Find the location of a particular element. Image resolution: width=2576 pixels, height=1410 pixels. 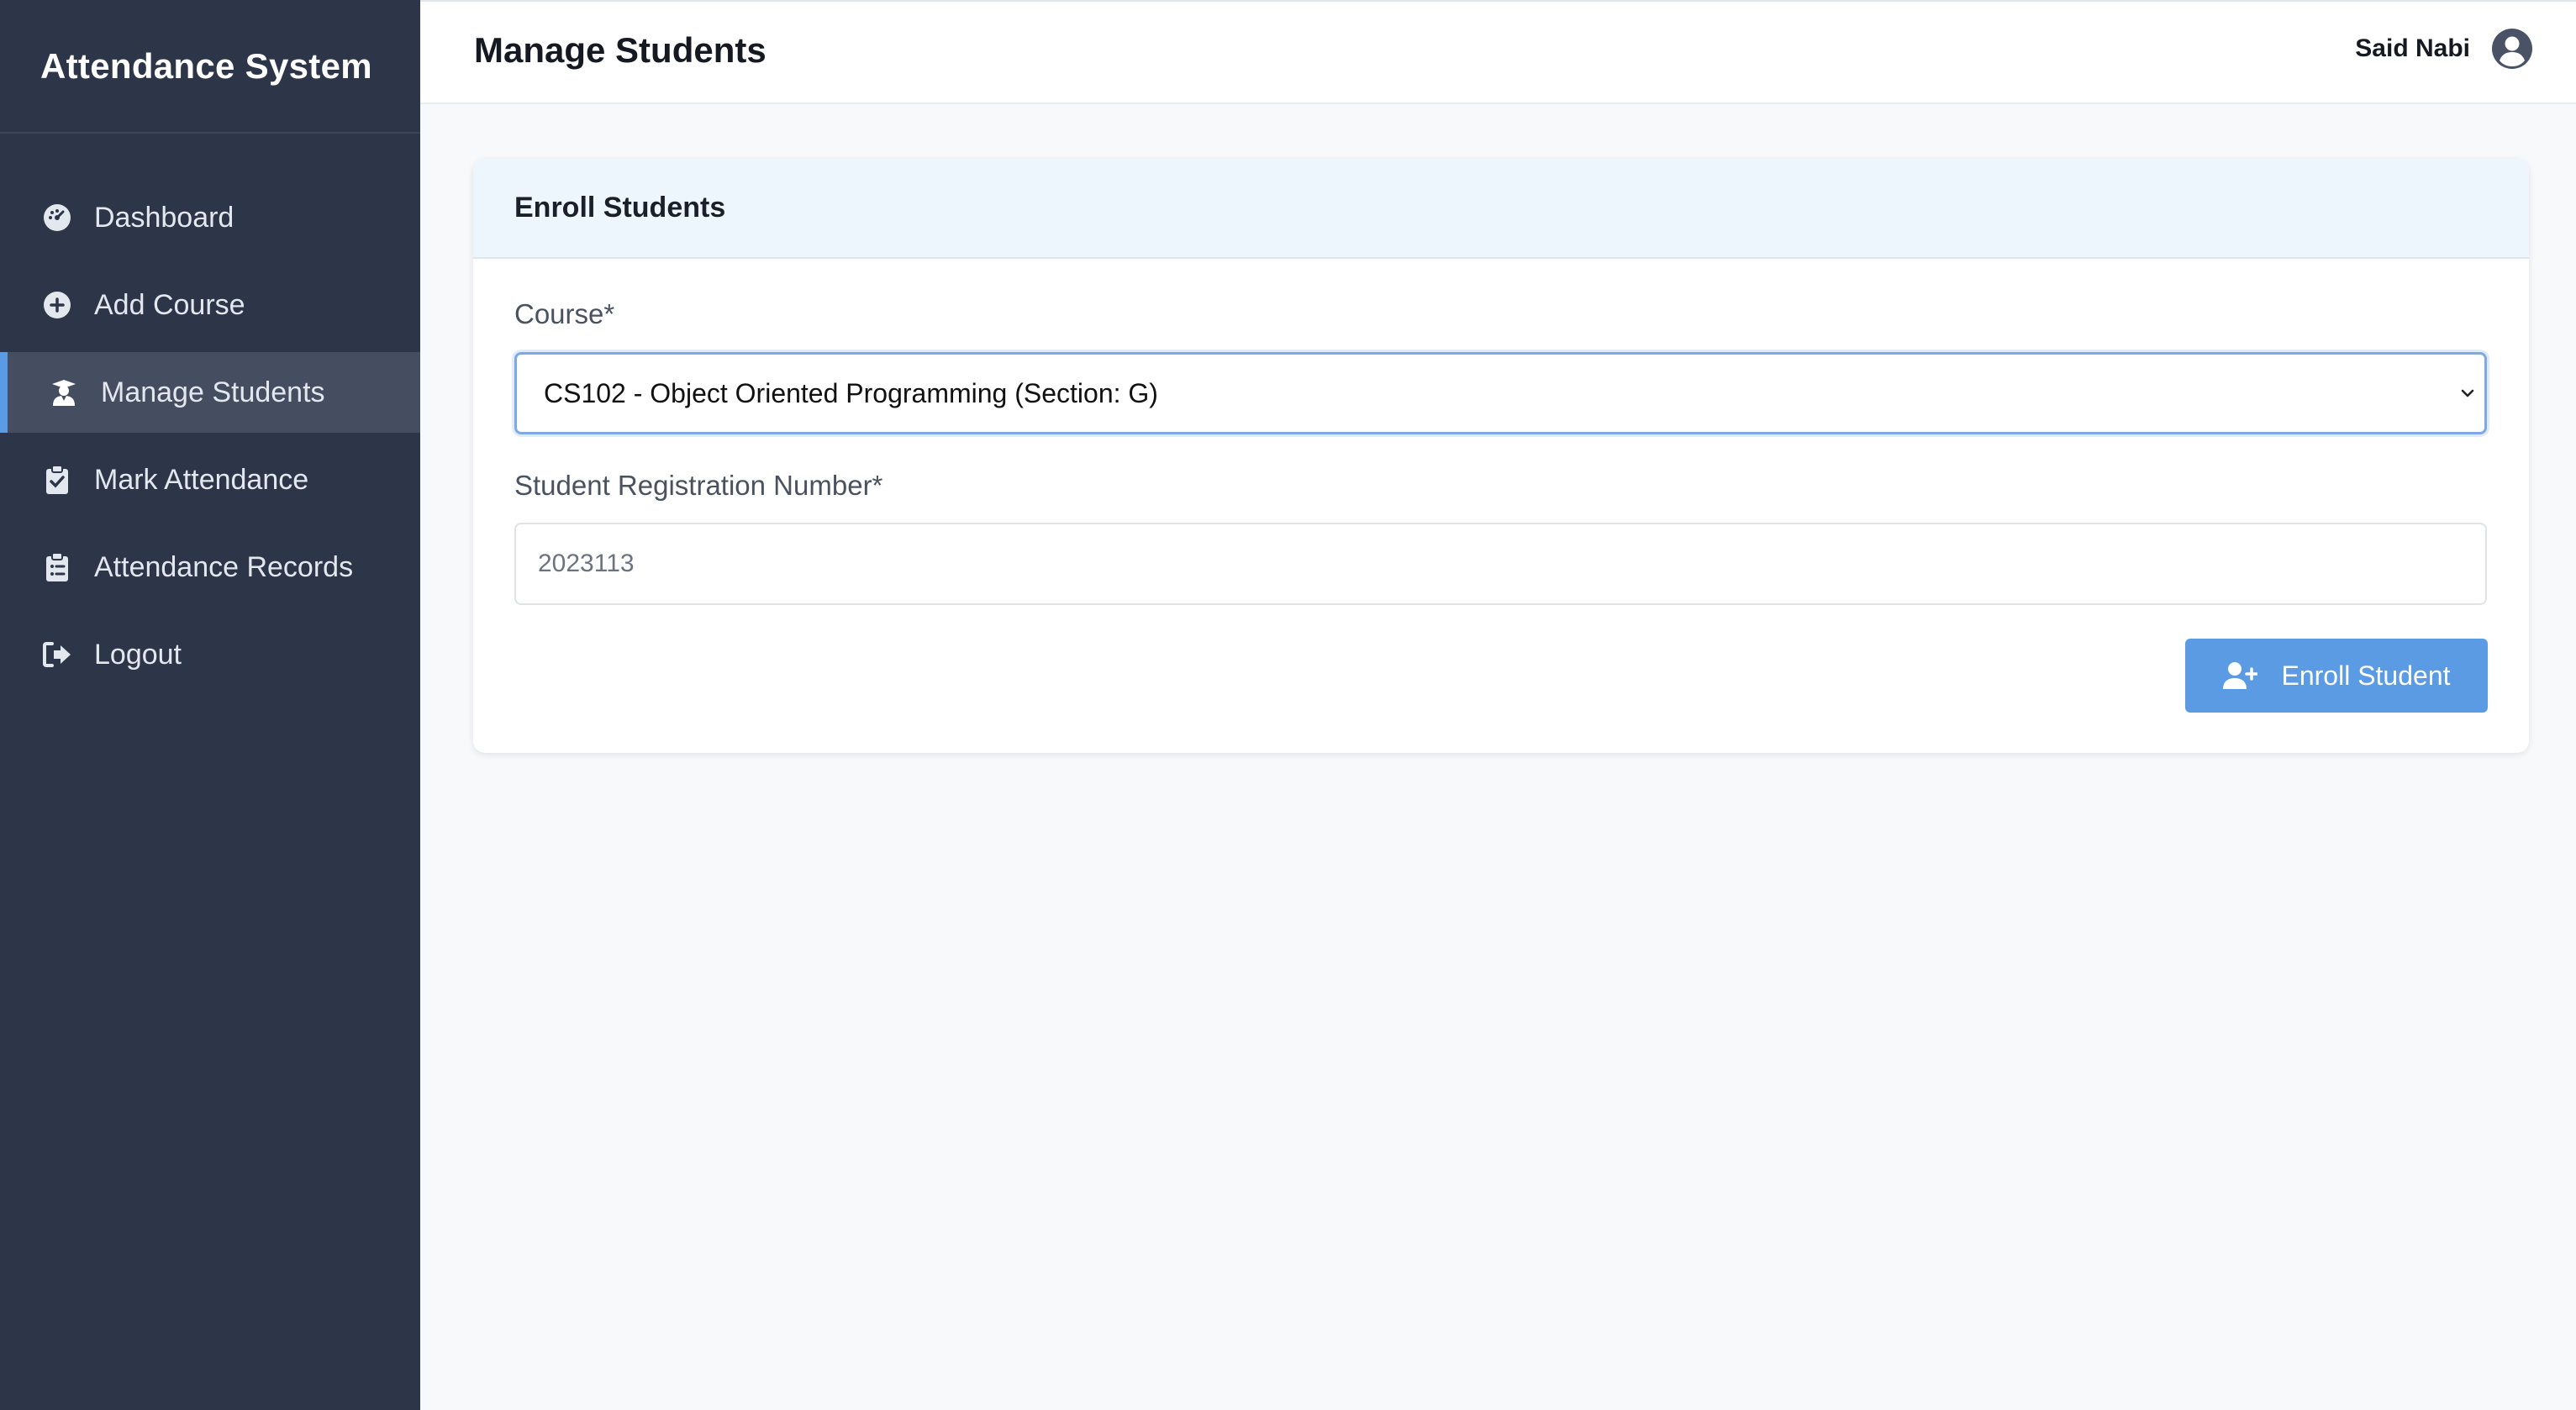

card-title: Enroll Students is located at coordinates (1501, 209).